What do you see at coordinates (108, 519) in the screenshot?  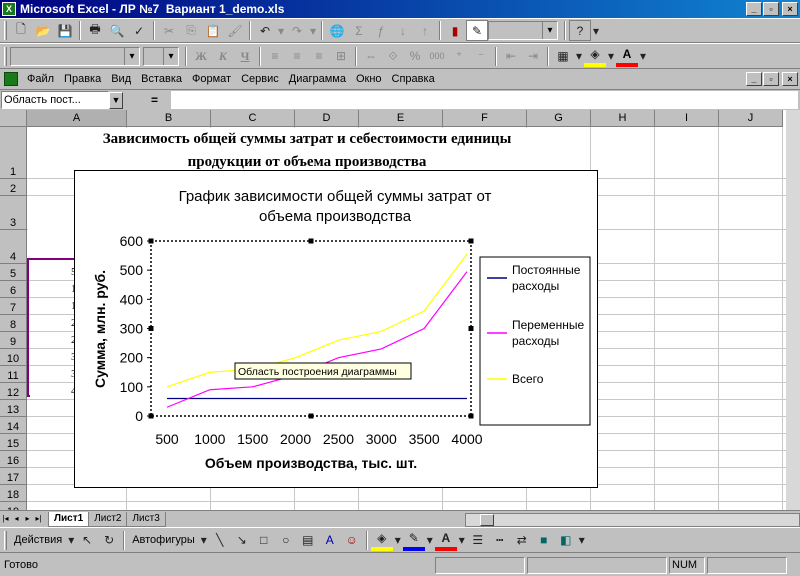 I see `sheet-tab-2: Лист2` at bounding box center [108, 519].